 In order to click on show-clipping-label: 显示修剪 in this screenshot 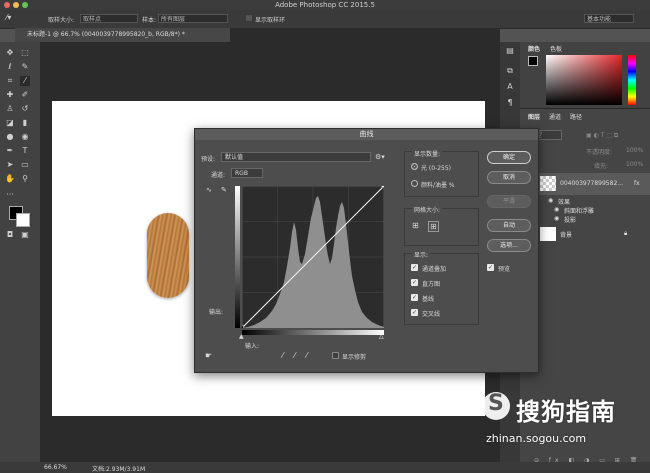, I will do `click(354, 357)`.